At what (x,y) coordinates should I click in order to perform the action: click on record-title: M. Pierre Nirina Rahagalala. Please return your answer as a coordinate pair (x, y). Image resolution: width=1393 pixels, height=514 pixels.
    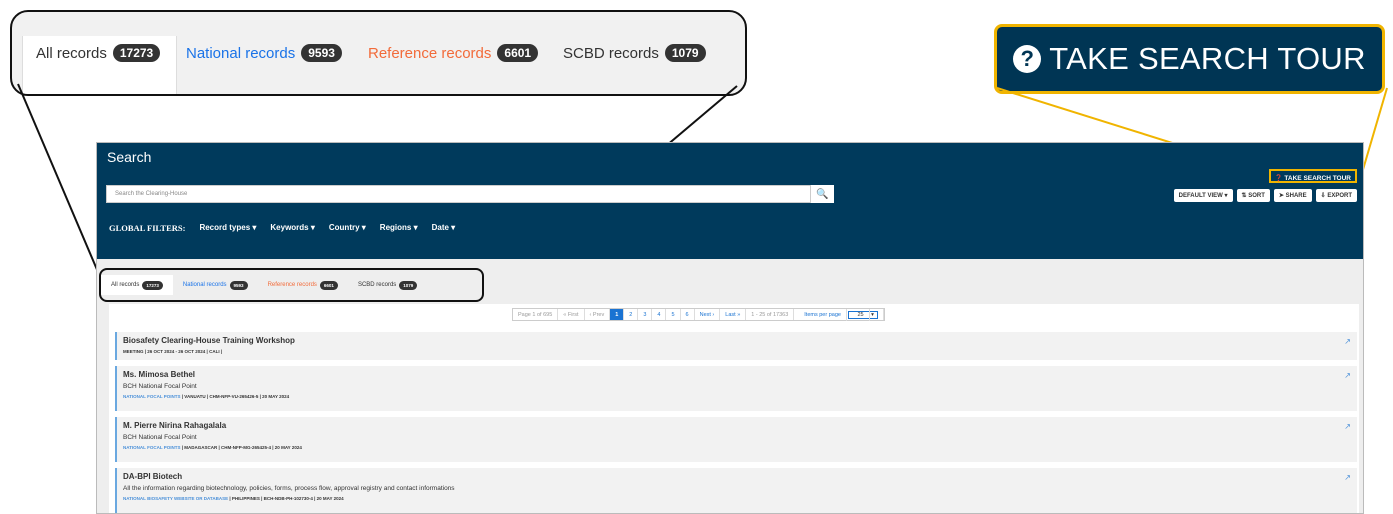
    Looking at the image, I should click on (737, 425).